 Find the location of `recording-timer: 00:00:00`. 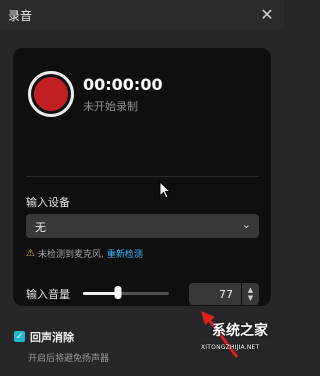

recording-timer: 00:00:00 is located at coordinates (123, 84).